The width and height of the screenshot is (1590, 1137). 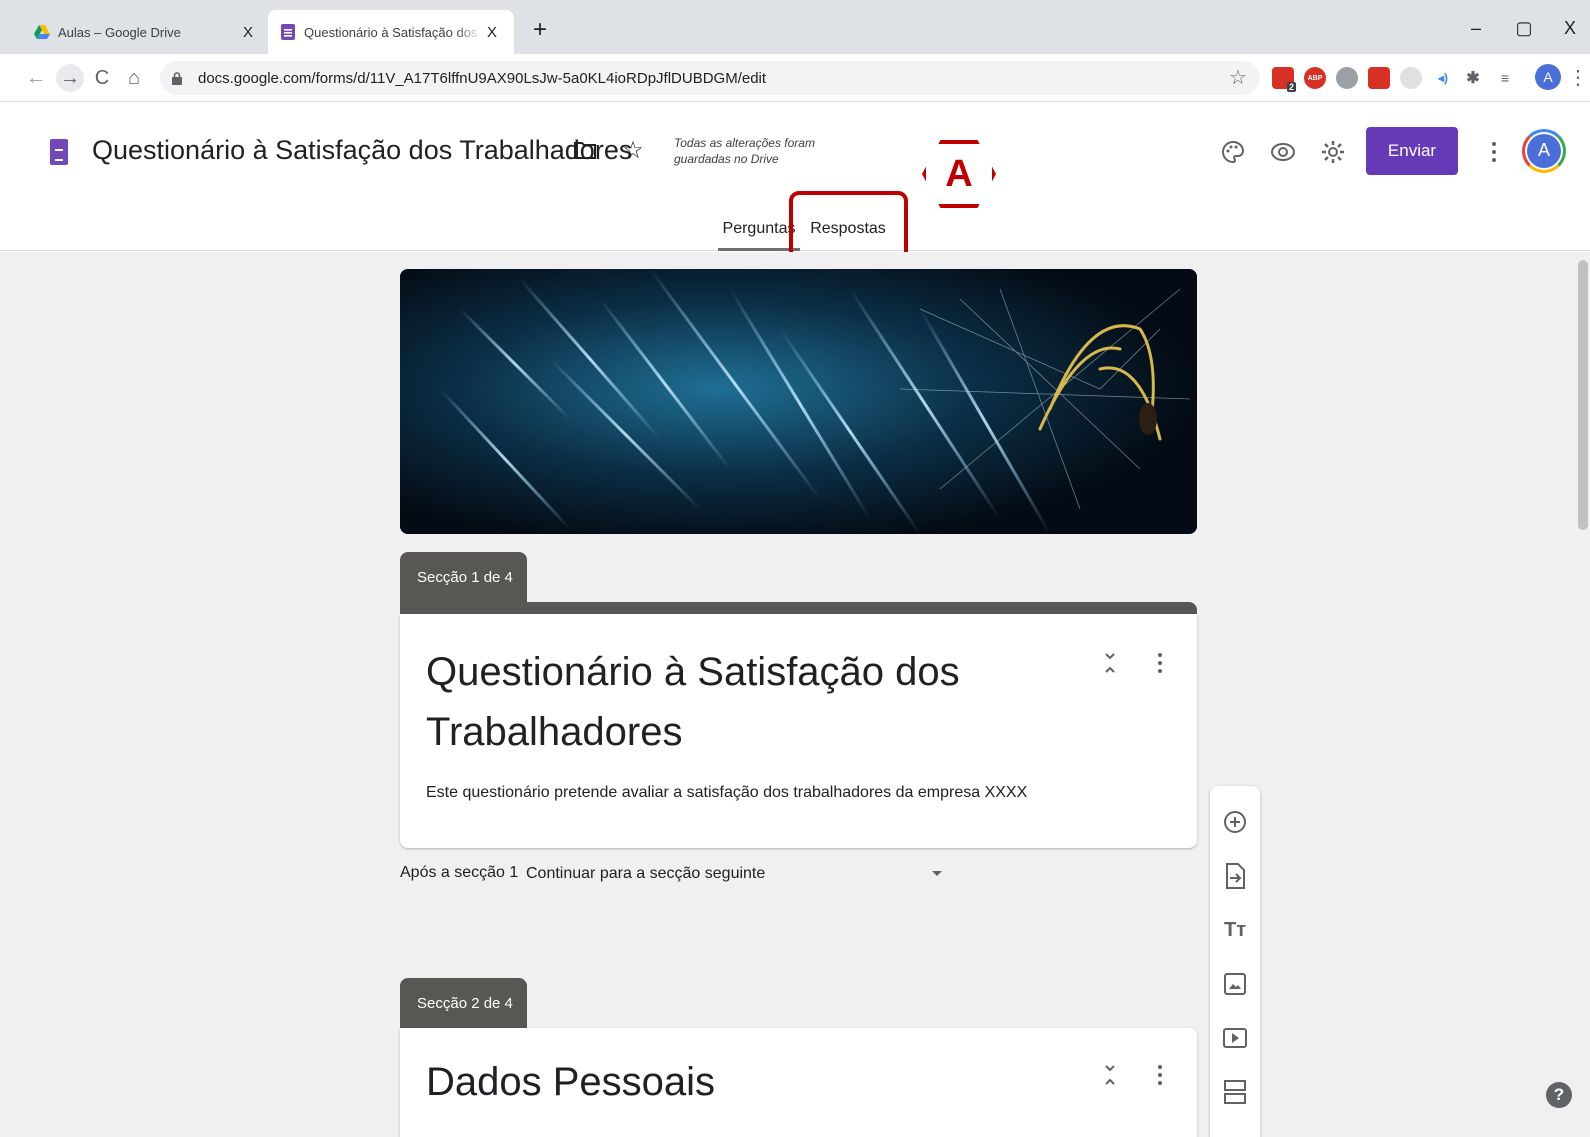 What do you see at coordinates (1411, 78) in the screenshot?
I see `extension-avatar-icon` at bounding box center [1411, 78].